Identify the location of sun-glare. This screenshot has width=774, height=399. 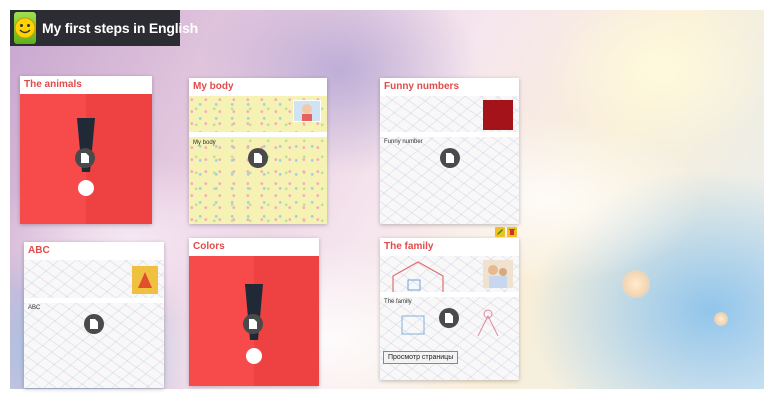
(636, 284).